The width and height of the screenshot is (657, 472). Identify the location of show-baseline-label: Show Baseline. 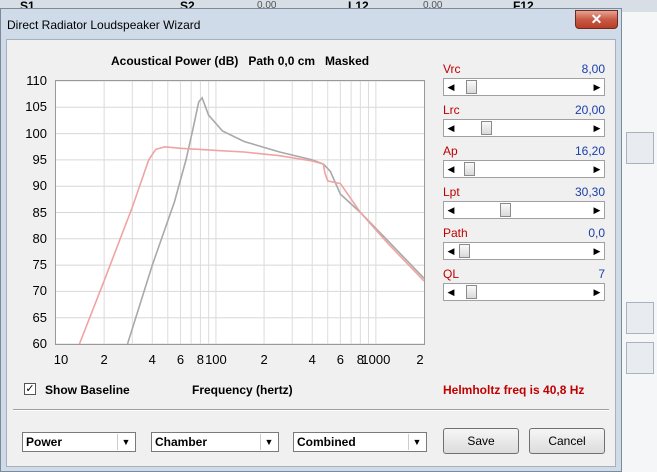
(87, 390).